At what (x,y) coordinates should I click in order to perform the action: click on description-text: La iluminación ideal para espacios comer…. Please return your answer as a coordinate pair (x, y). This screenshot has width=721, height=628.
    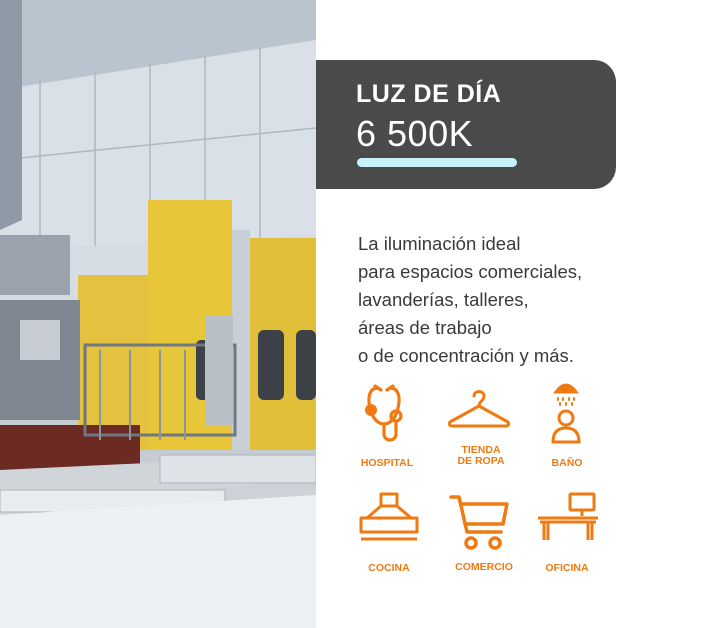
    Looking at the image, I should click on (523, 300).